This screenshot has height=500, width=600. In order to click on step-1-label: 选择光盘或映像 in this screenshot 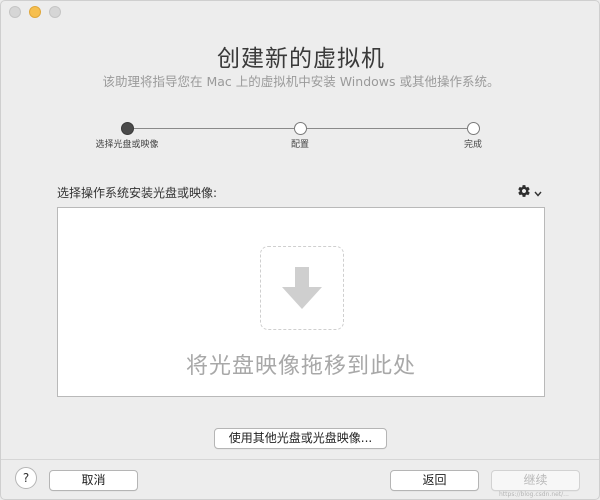, I will do `click(127, 145)`.